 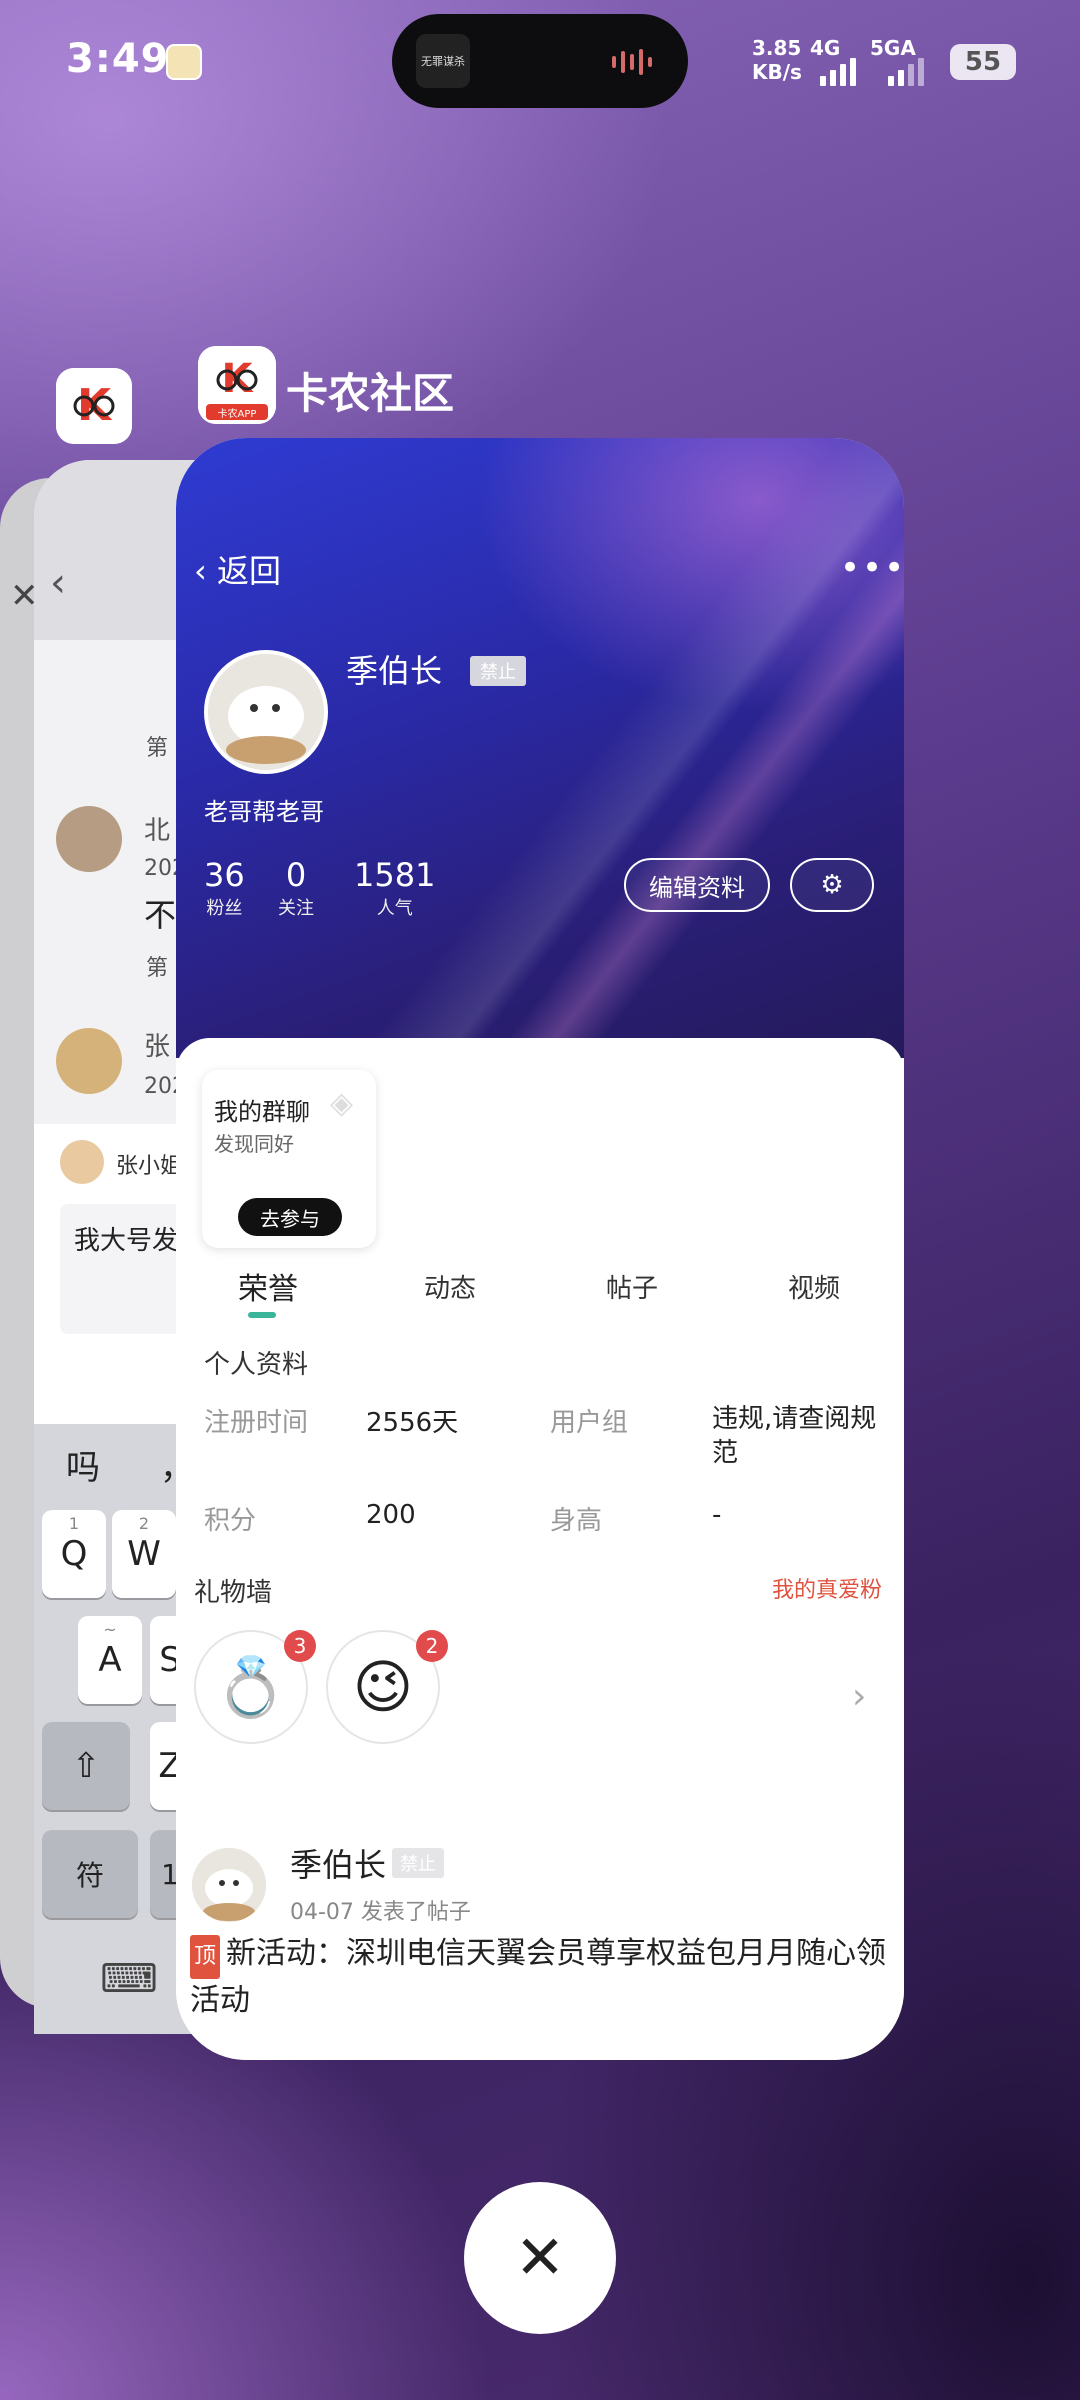 What do you see at coordinates (157, 968) in the screenshot?
I see `bg-row2-sub: 第` at bounding box center [157, 968].